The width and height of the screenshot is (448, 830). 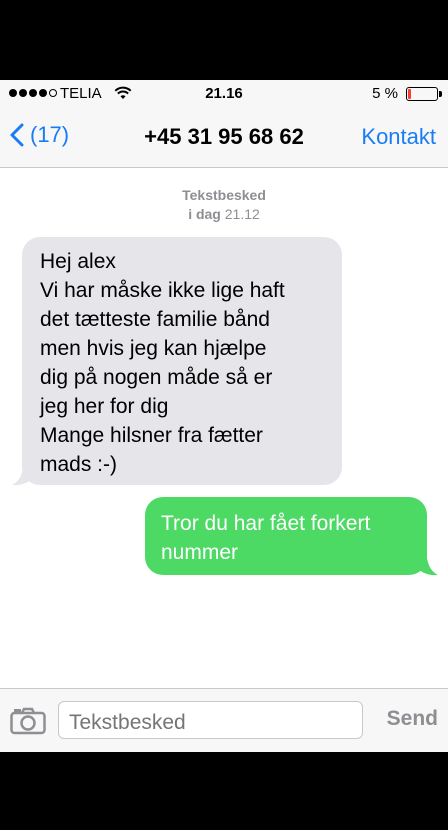 I want to click on outgoing-message-bubble: Tror du har fået forkert nummer, so click(x=286, y=536).